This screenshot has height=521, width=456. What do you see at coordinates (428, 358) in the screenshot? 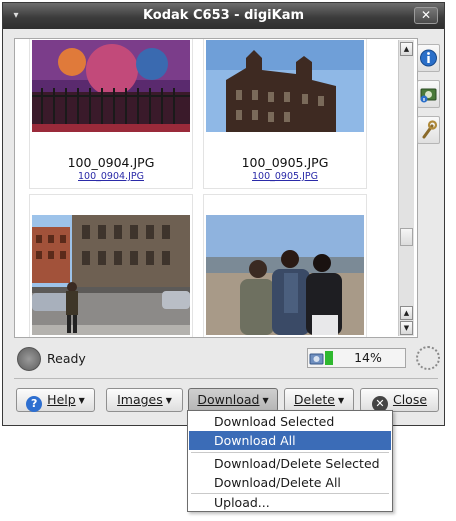
I see `busy-spinner-icon` at bounding box center [428, 358].